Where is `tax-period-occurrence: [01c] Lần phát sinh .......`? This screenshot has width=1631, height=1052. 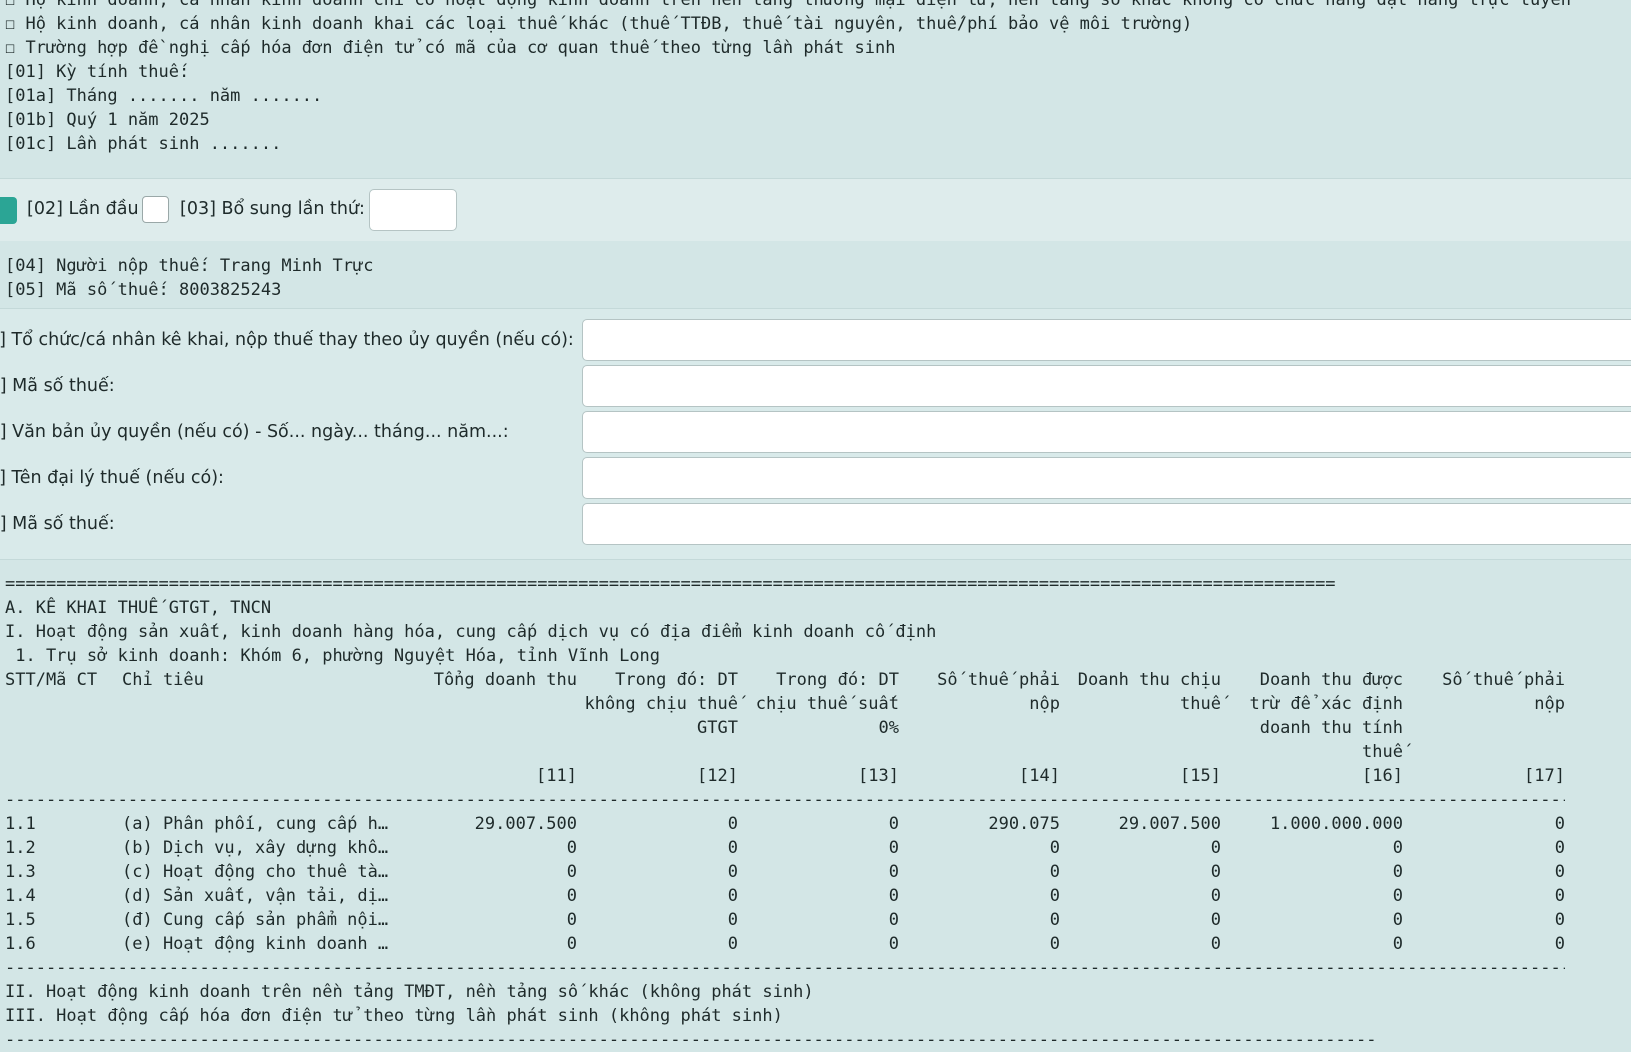 tax-period-occurrence: [01c] Lần phát sinh ....... is located at coordinates (143, 144).